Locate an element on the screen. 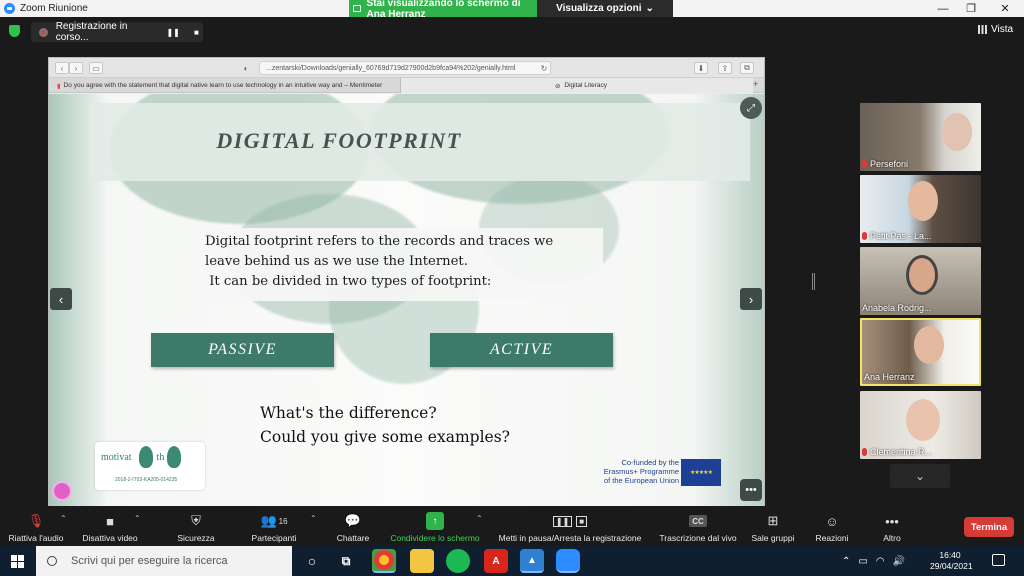  breakout-grid-icon: ⊞ is located at coordinates (773, 520).